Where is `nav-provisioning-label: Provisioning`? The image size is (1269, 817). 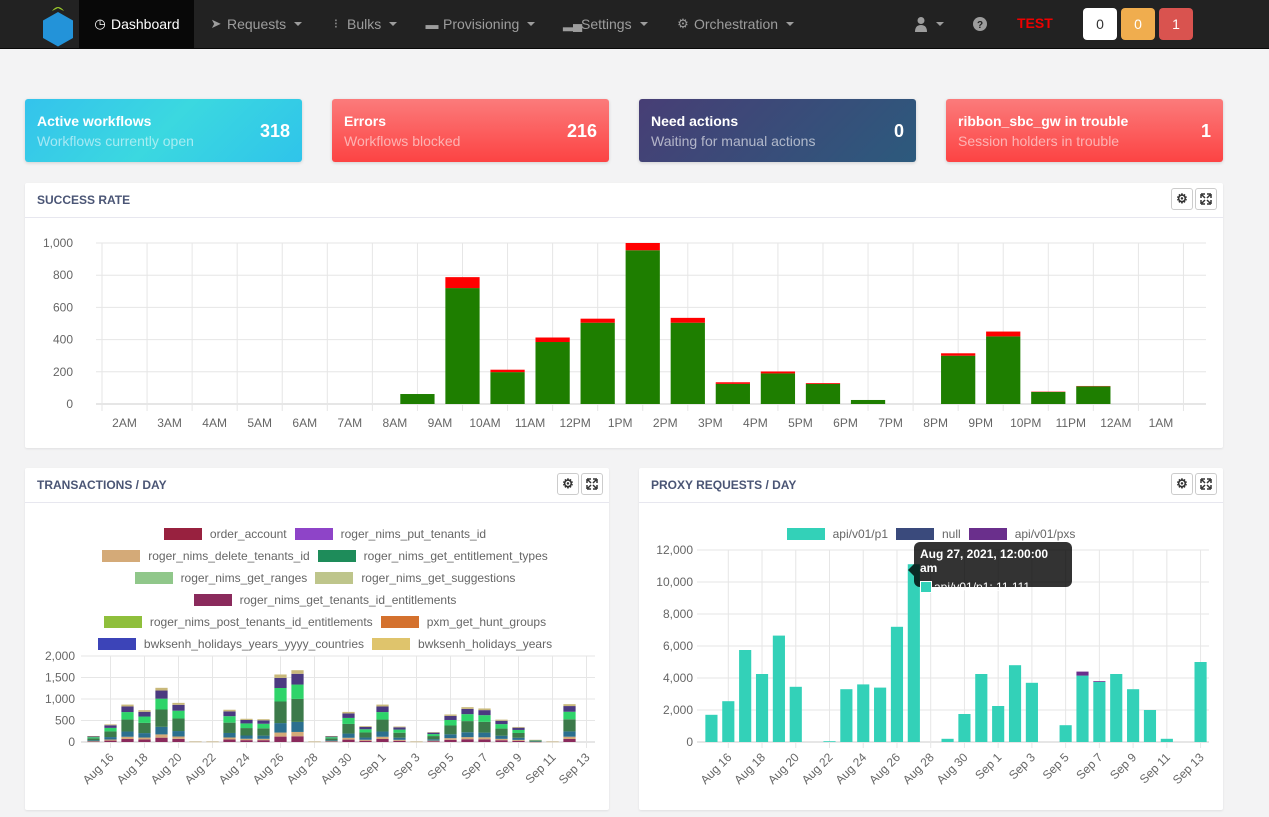 nav-provisioning-label: Provisioning is located at coordinates (481, 24).